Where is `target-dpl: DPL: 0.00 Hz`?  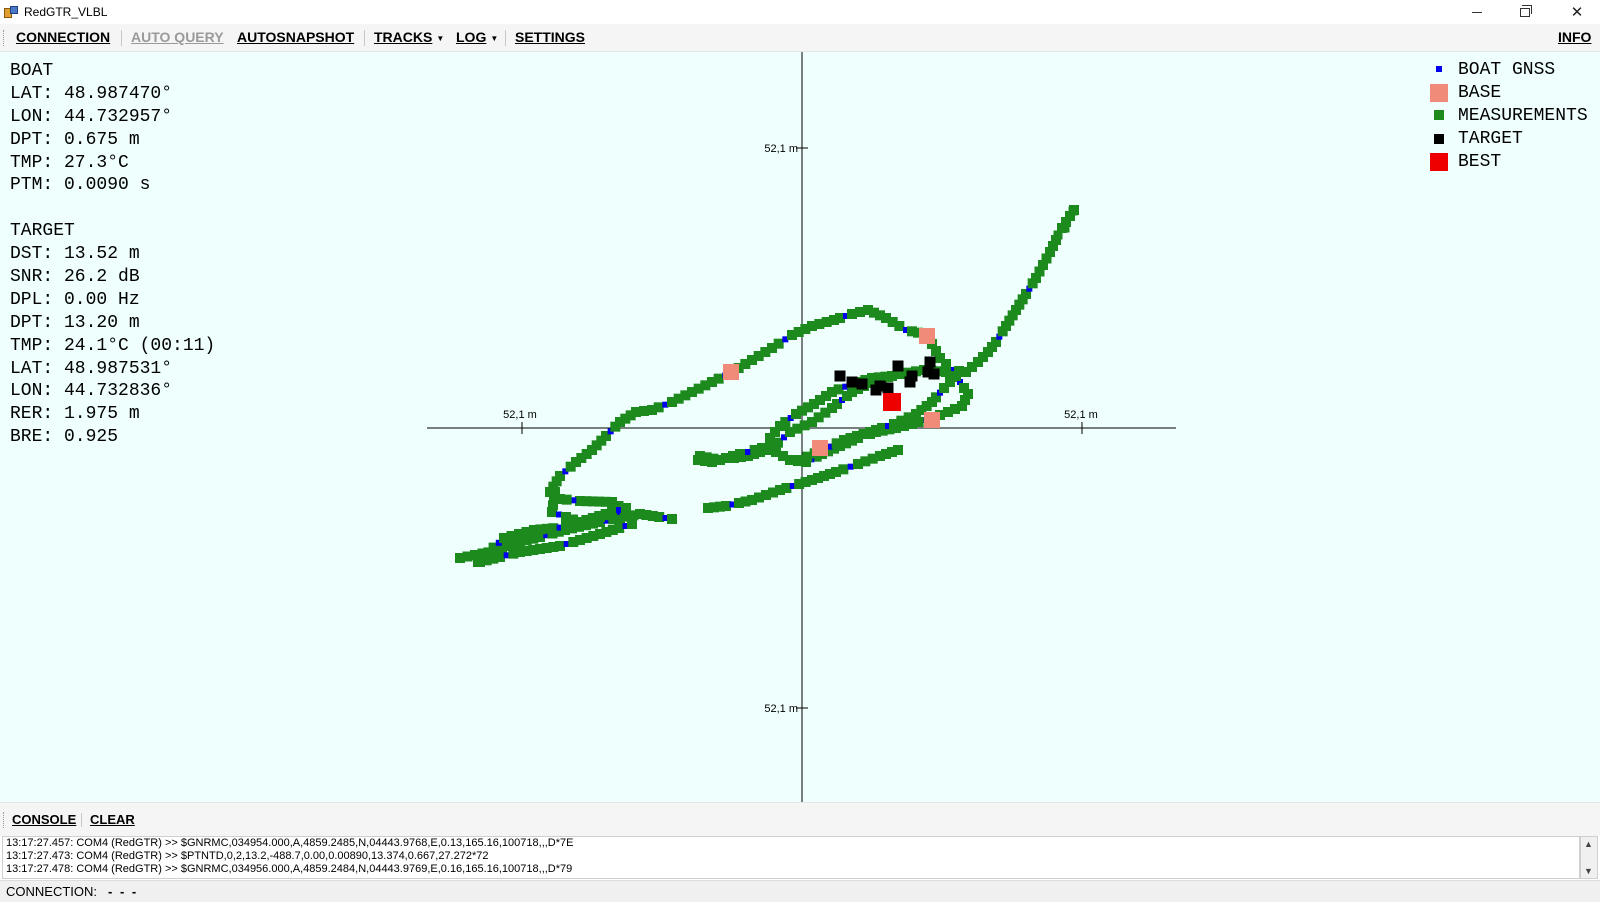
target-dpl: DPL: 0.00 Hz is located at coordinates (75, 299).